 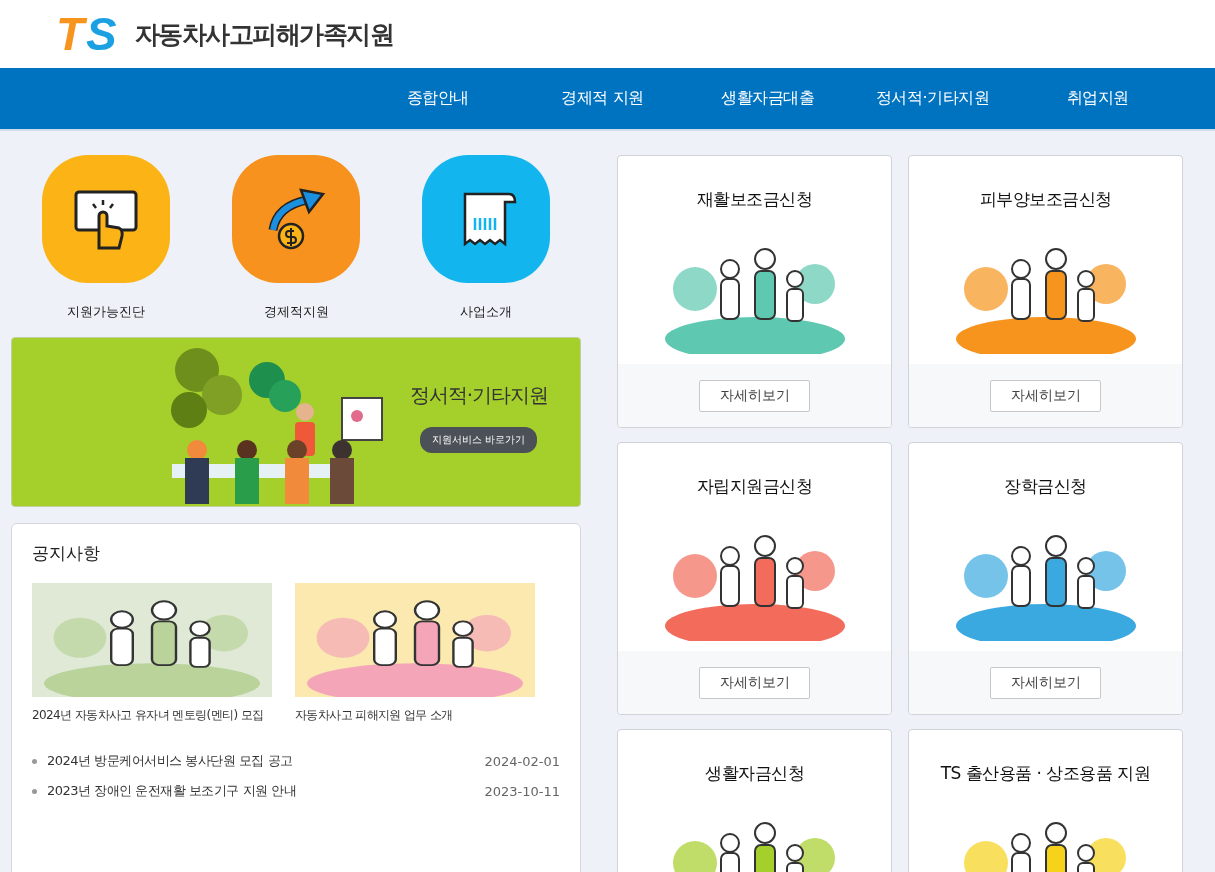 I want to click on notice-caption: 2024년 자동차사고 유자녀 멘토링(멘티) 모집, so click(x=148, y=715).